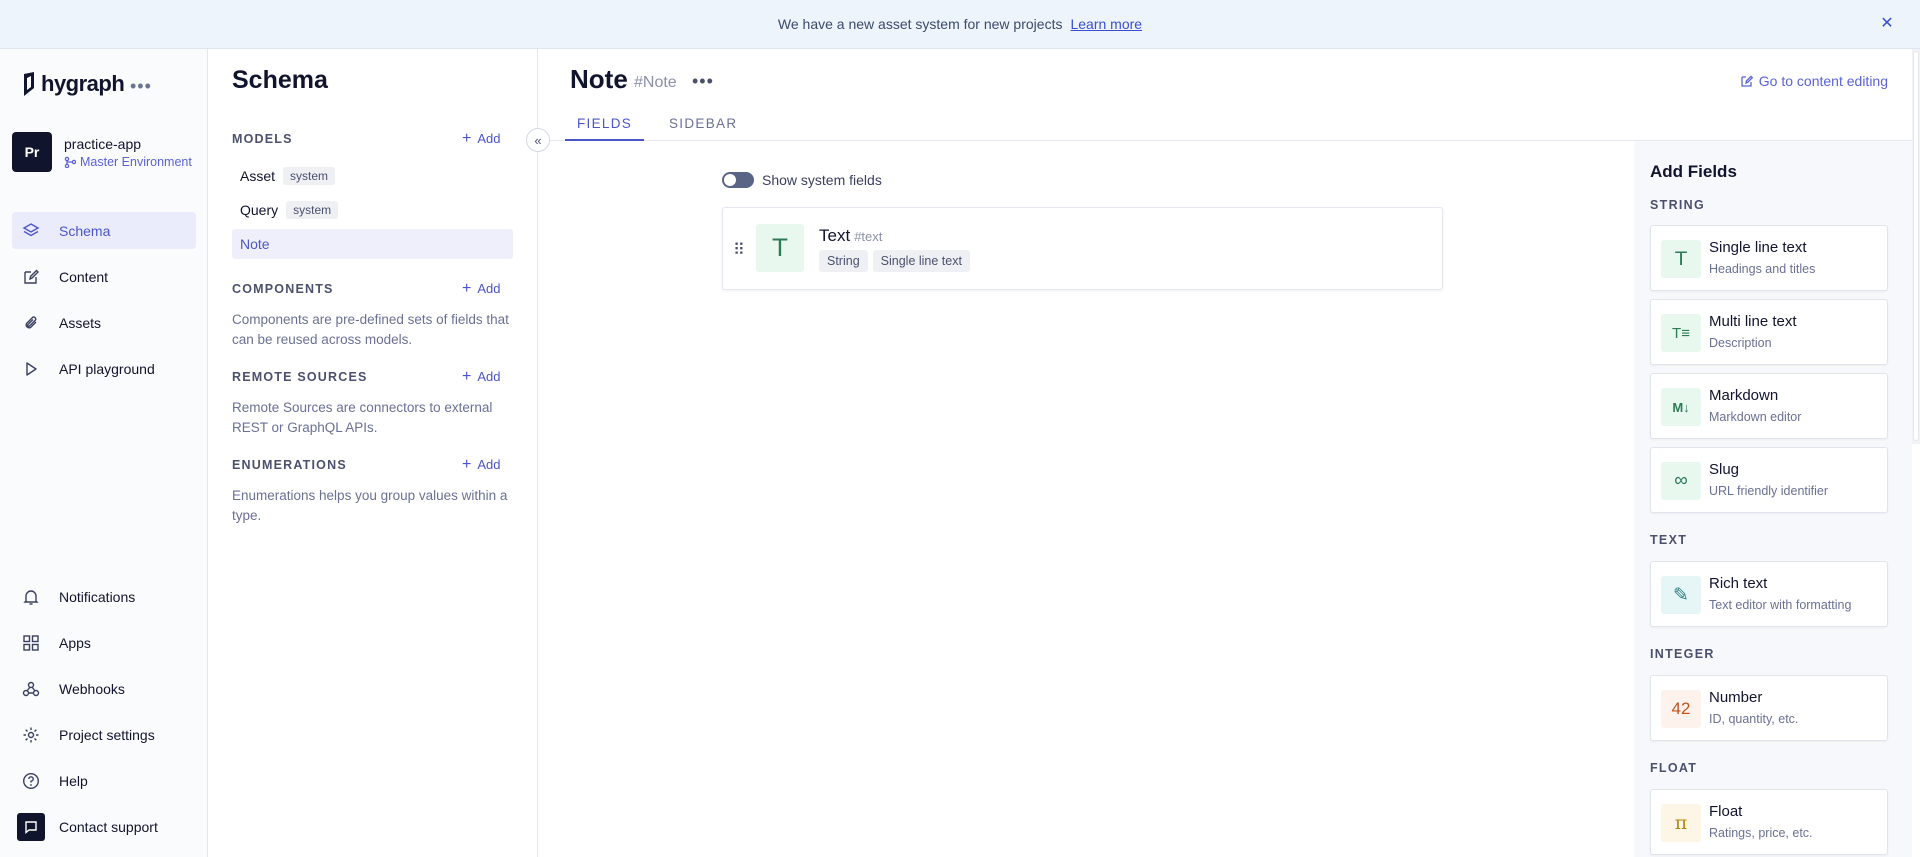 Image resolution: width=1920 pixels, height=857 pixels. What do you see at coordinates (1681, 259) in the screenshot?
I see `text-icon: T` at bounding box center [1681, 259].